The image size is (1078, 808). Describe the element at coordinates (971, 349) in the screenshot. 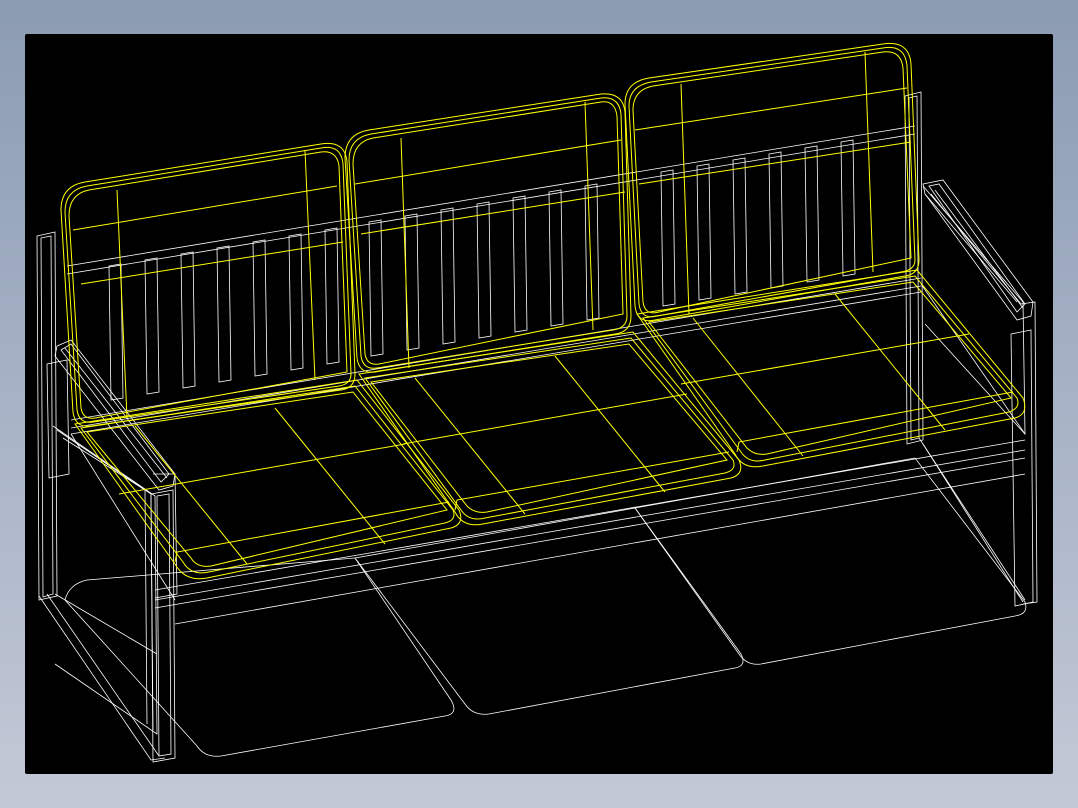

I see `right-side-frame` at that location.